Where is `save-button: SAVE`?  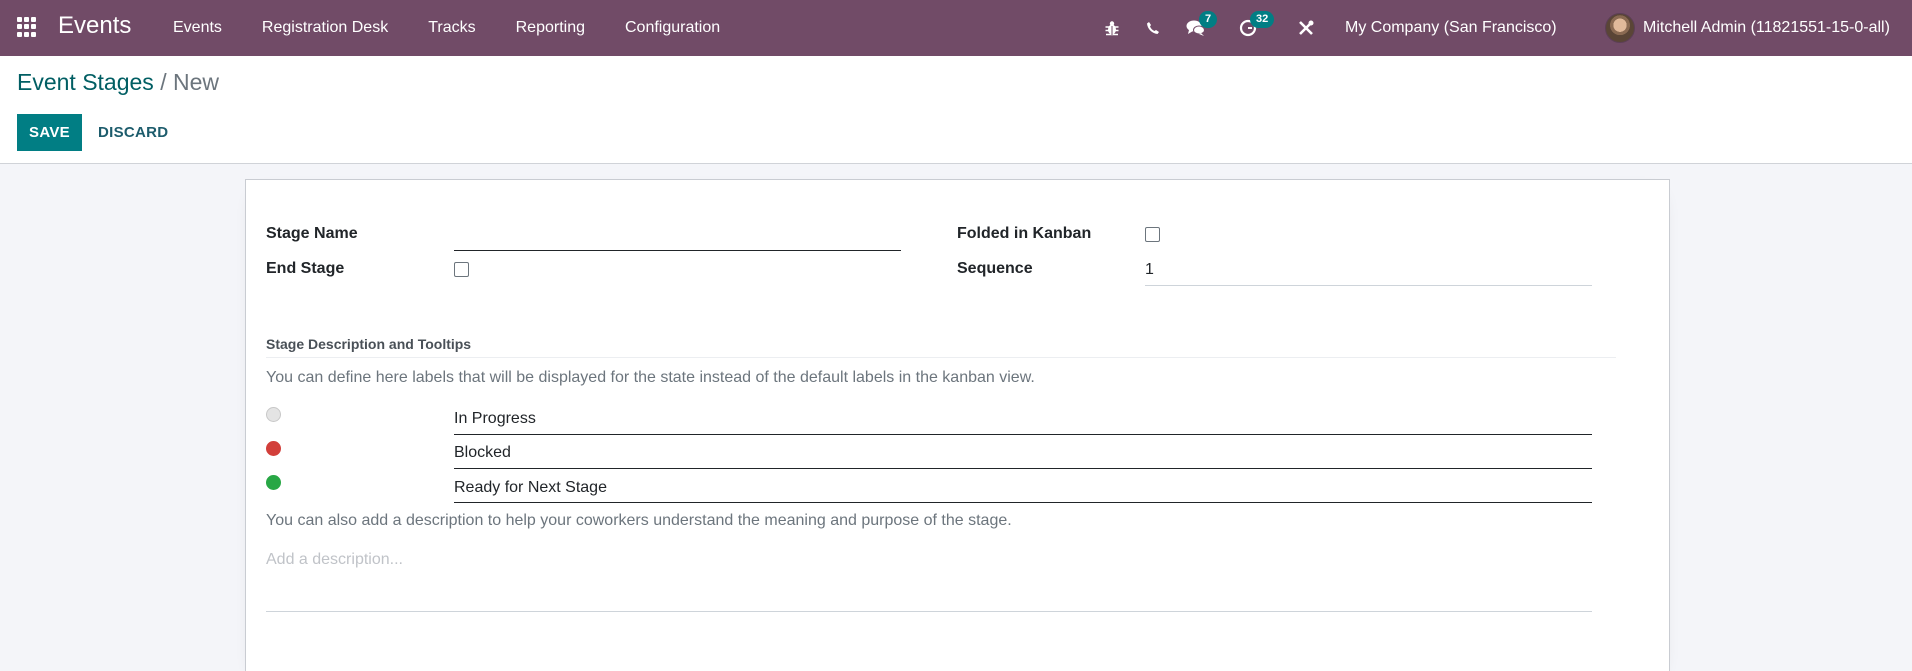 save-button: SAVE is located at coordinates (49, 132).